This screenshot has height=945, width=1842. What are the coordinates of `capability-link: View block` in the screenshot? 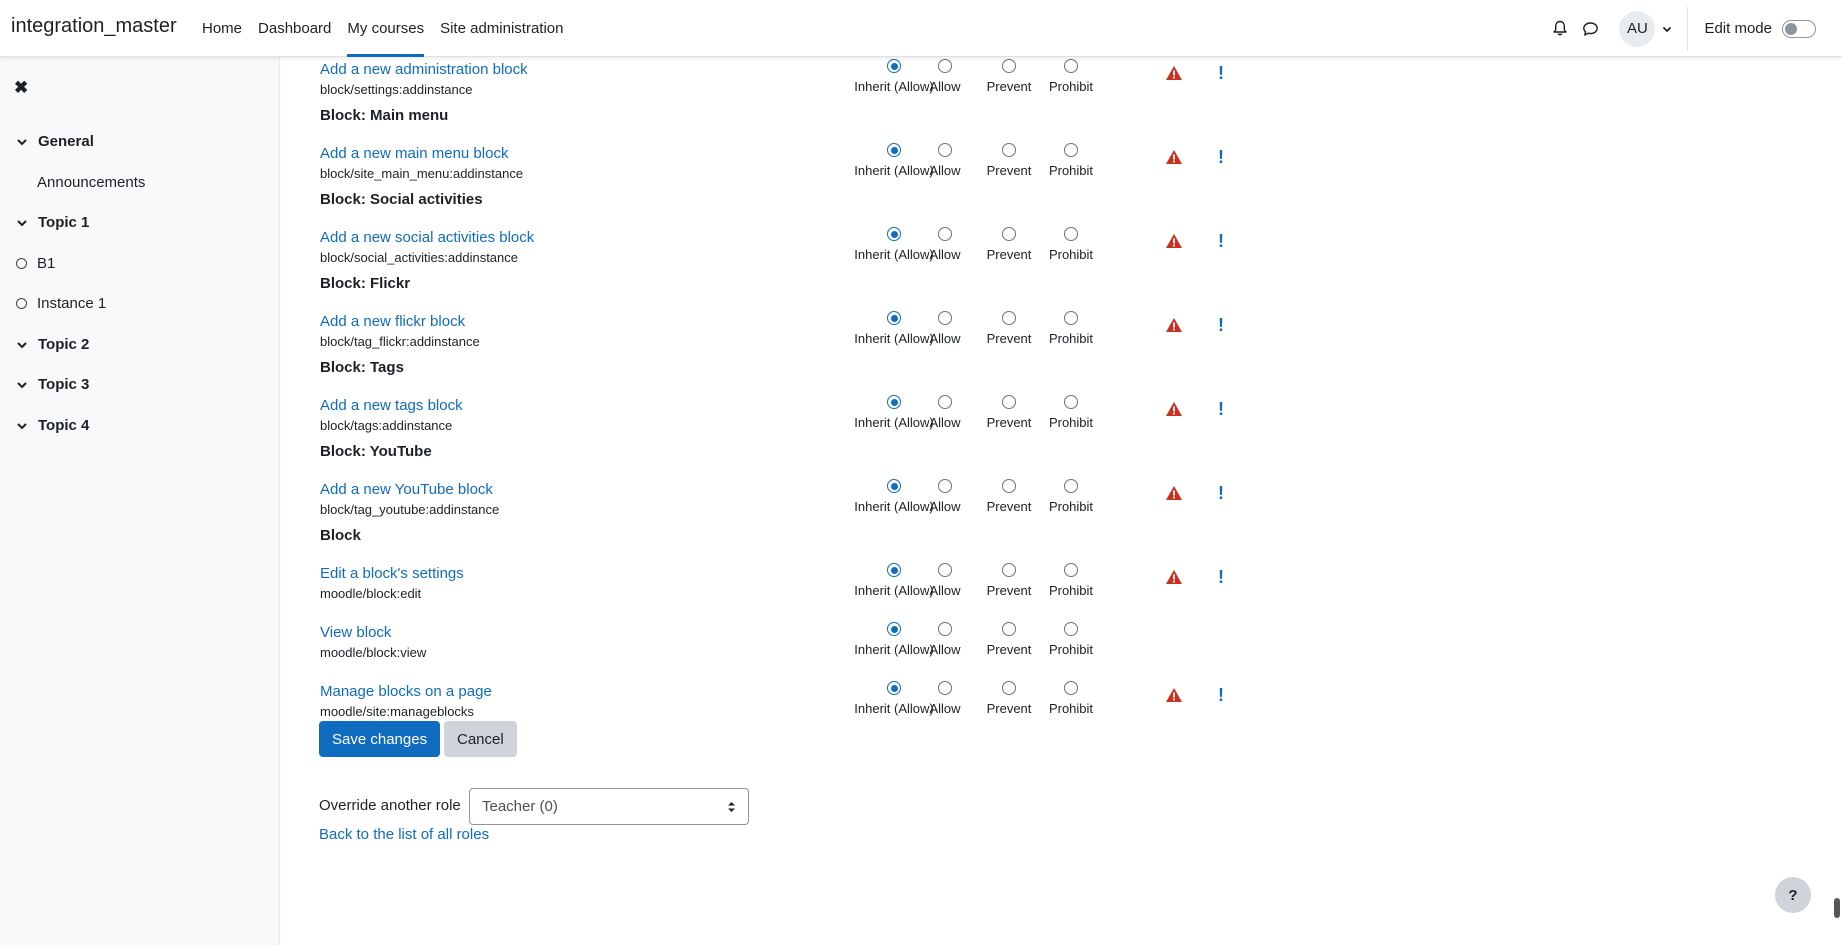 It's located at (355, 632).